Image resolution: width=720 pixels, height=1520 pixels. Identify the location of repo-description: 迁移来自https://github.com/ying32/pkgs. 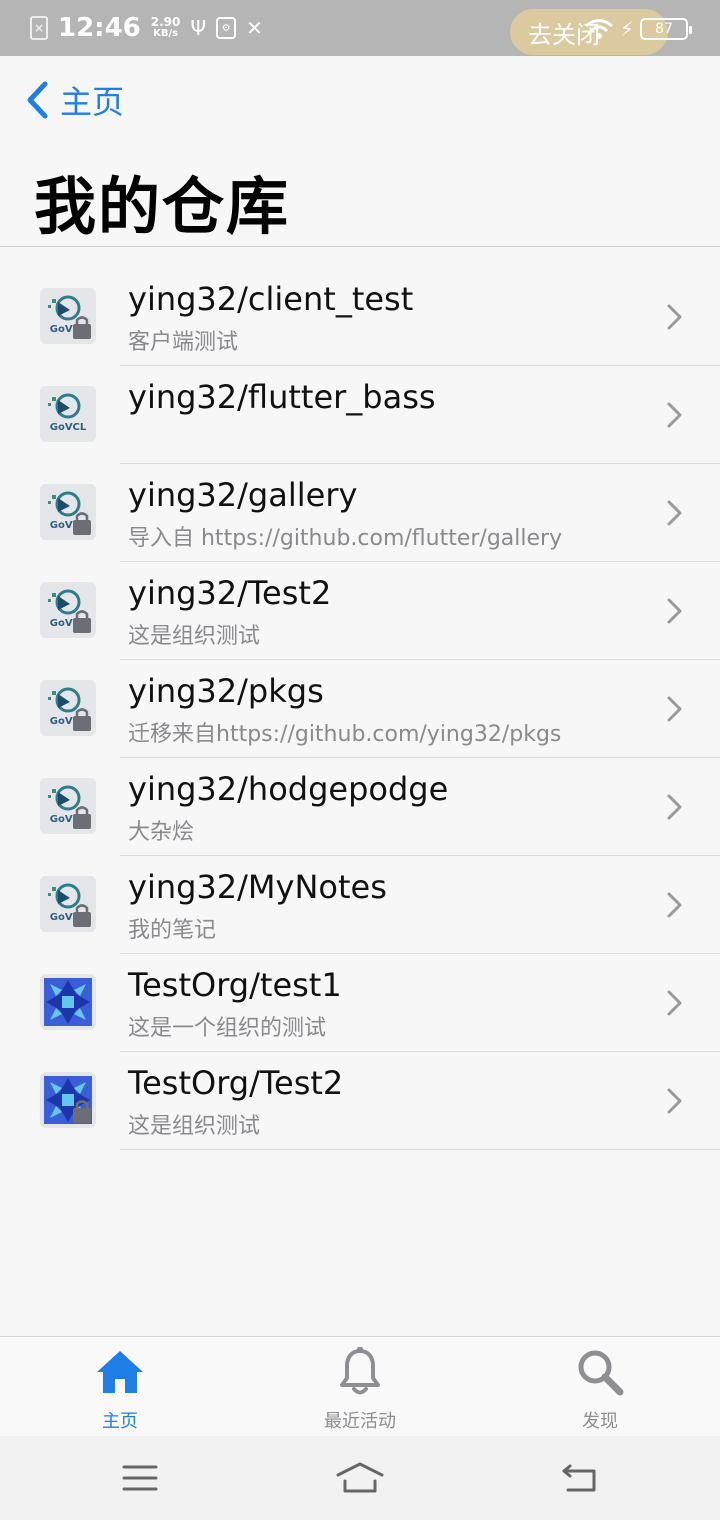
(345, 734).